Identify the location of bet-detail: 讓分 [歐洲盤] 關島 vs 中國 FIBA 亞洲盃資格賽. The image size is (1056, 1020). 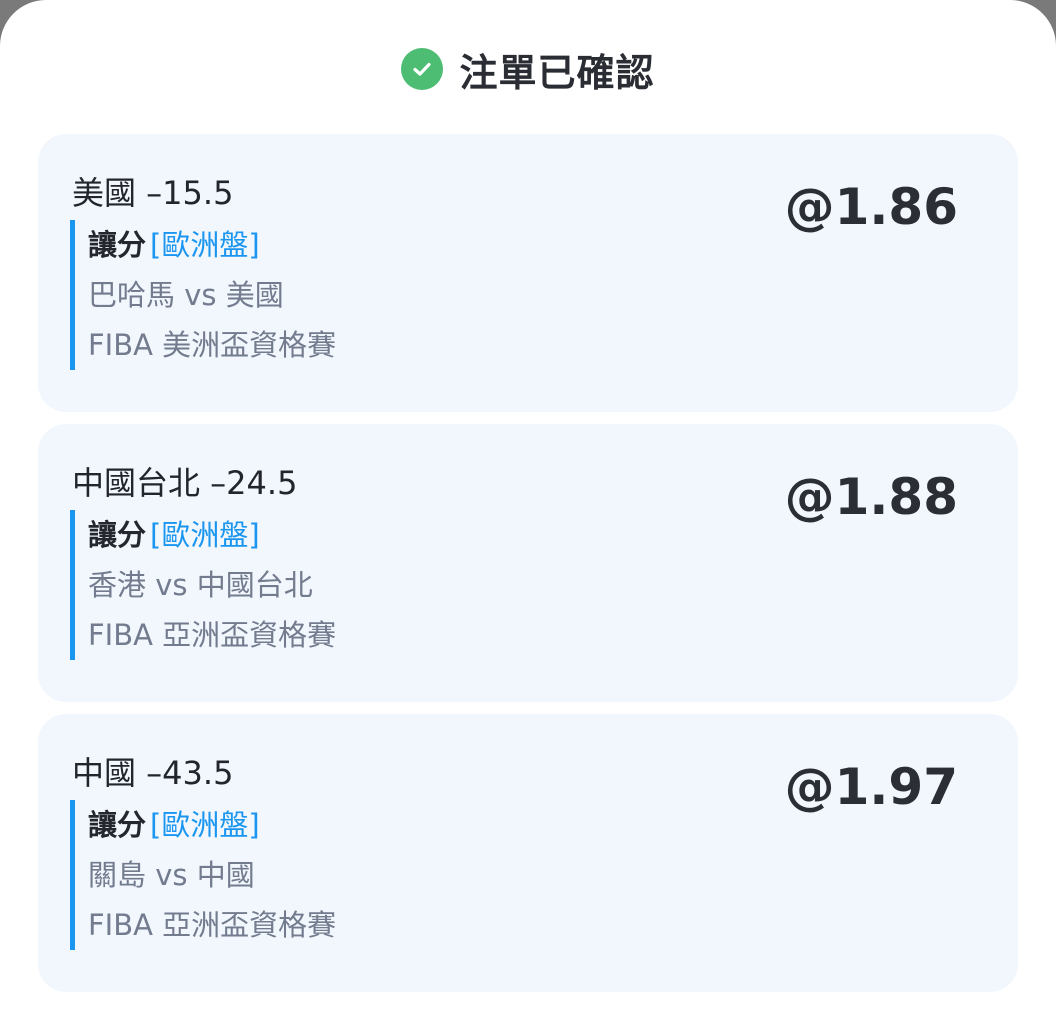
(320, 875).